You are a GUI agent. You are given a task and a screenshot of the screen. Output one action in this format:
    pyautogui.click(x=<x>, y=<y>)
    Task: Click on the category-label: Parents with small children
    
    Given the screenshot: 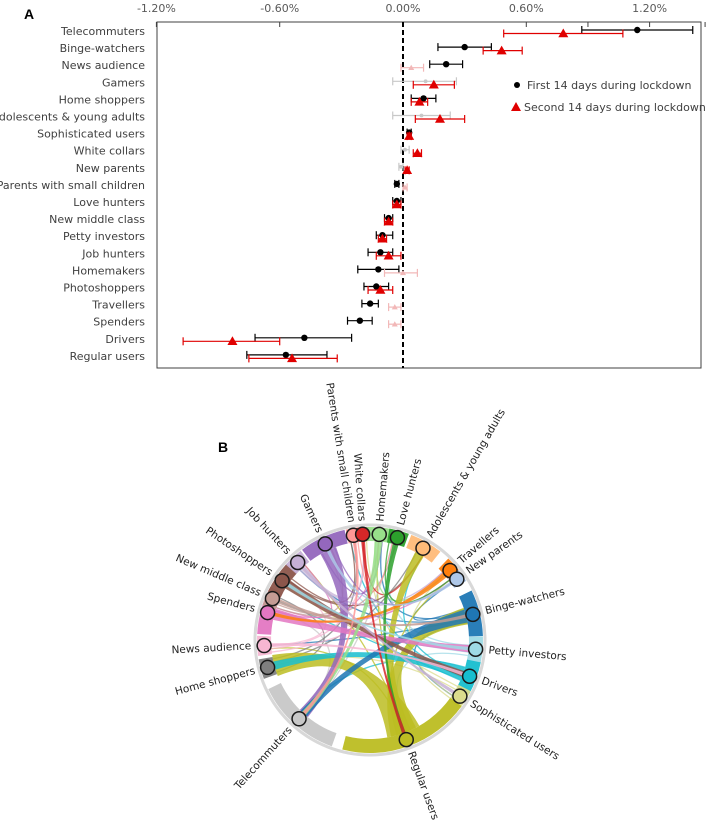 What is the action you would take?
    pyautogui.click(x=72, y=185)
    